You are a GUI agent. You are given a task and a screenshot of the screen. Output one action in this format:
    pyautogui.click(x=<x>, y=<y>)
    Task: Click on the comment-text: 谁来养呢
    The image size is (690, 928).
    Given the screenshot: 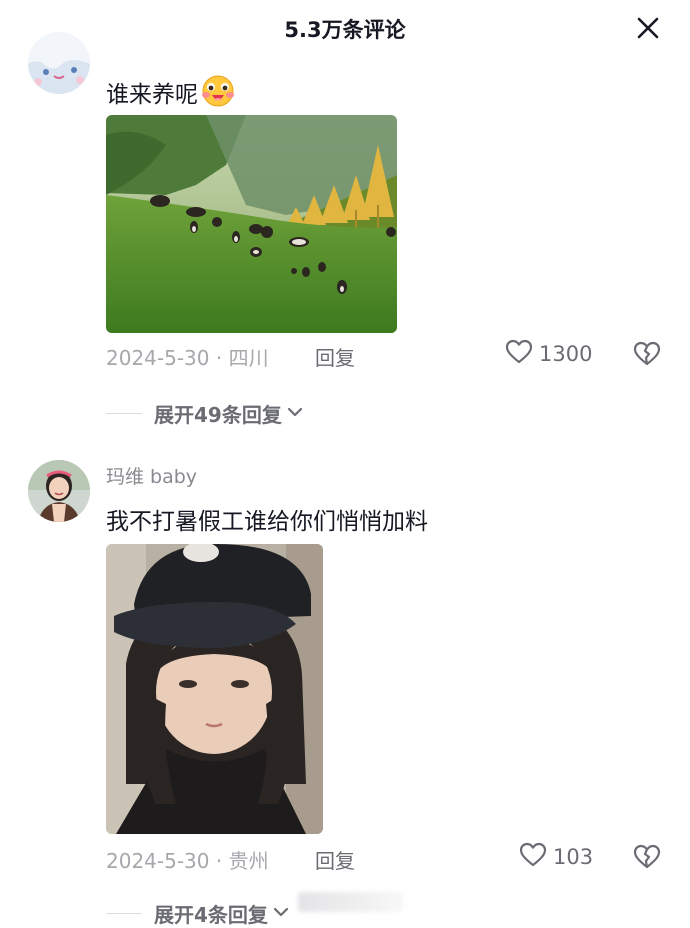 What is the action you would take?
    pyautogui.click(x=171, y=94)
    